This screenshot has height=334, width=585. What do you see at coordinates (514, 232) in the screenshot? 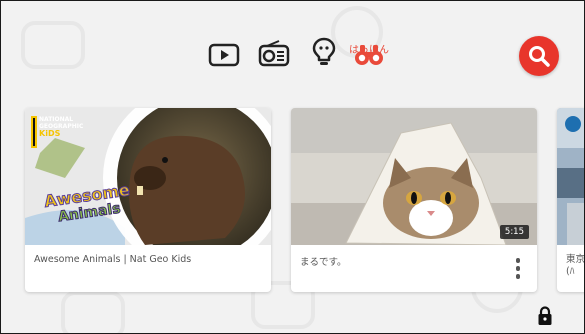
I see `video-duration: 5:15` at bounding box center [514, 232].